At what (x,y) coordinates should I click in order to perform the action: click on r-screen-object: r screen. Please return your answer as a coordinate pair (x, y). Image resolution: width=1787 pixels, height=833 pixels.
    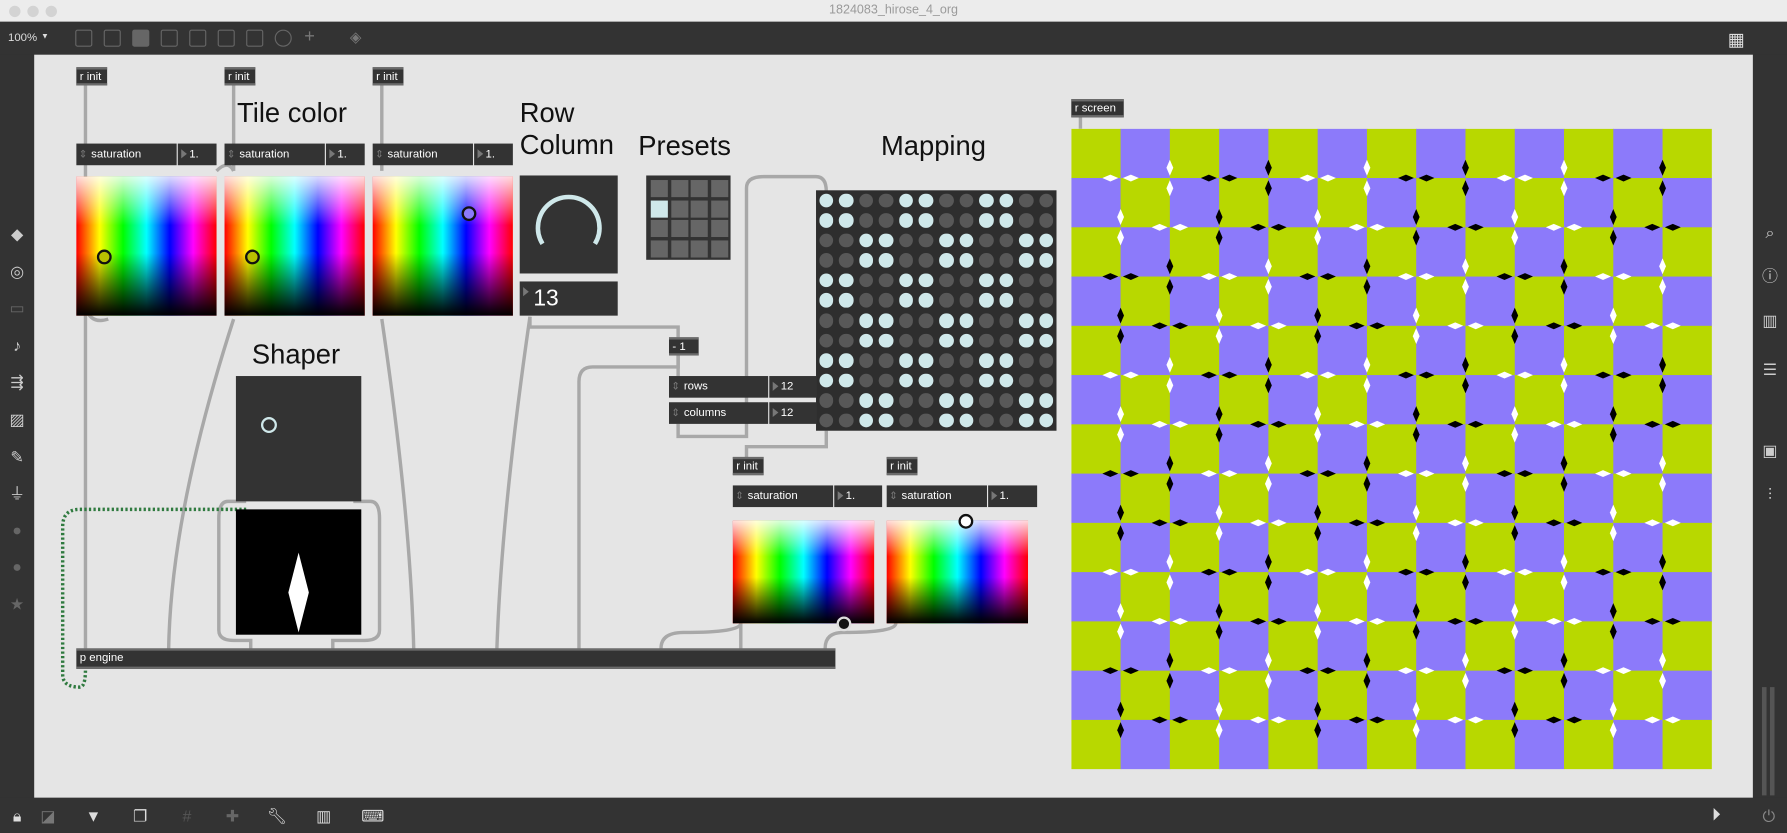
    Looking at the image, I should click on (1097, 108).